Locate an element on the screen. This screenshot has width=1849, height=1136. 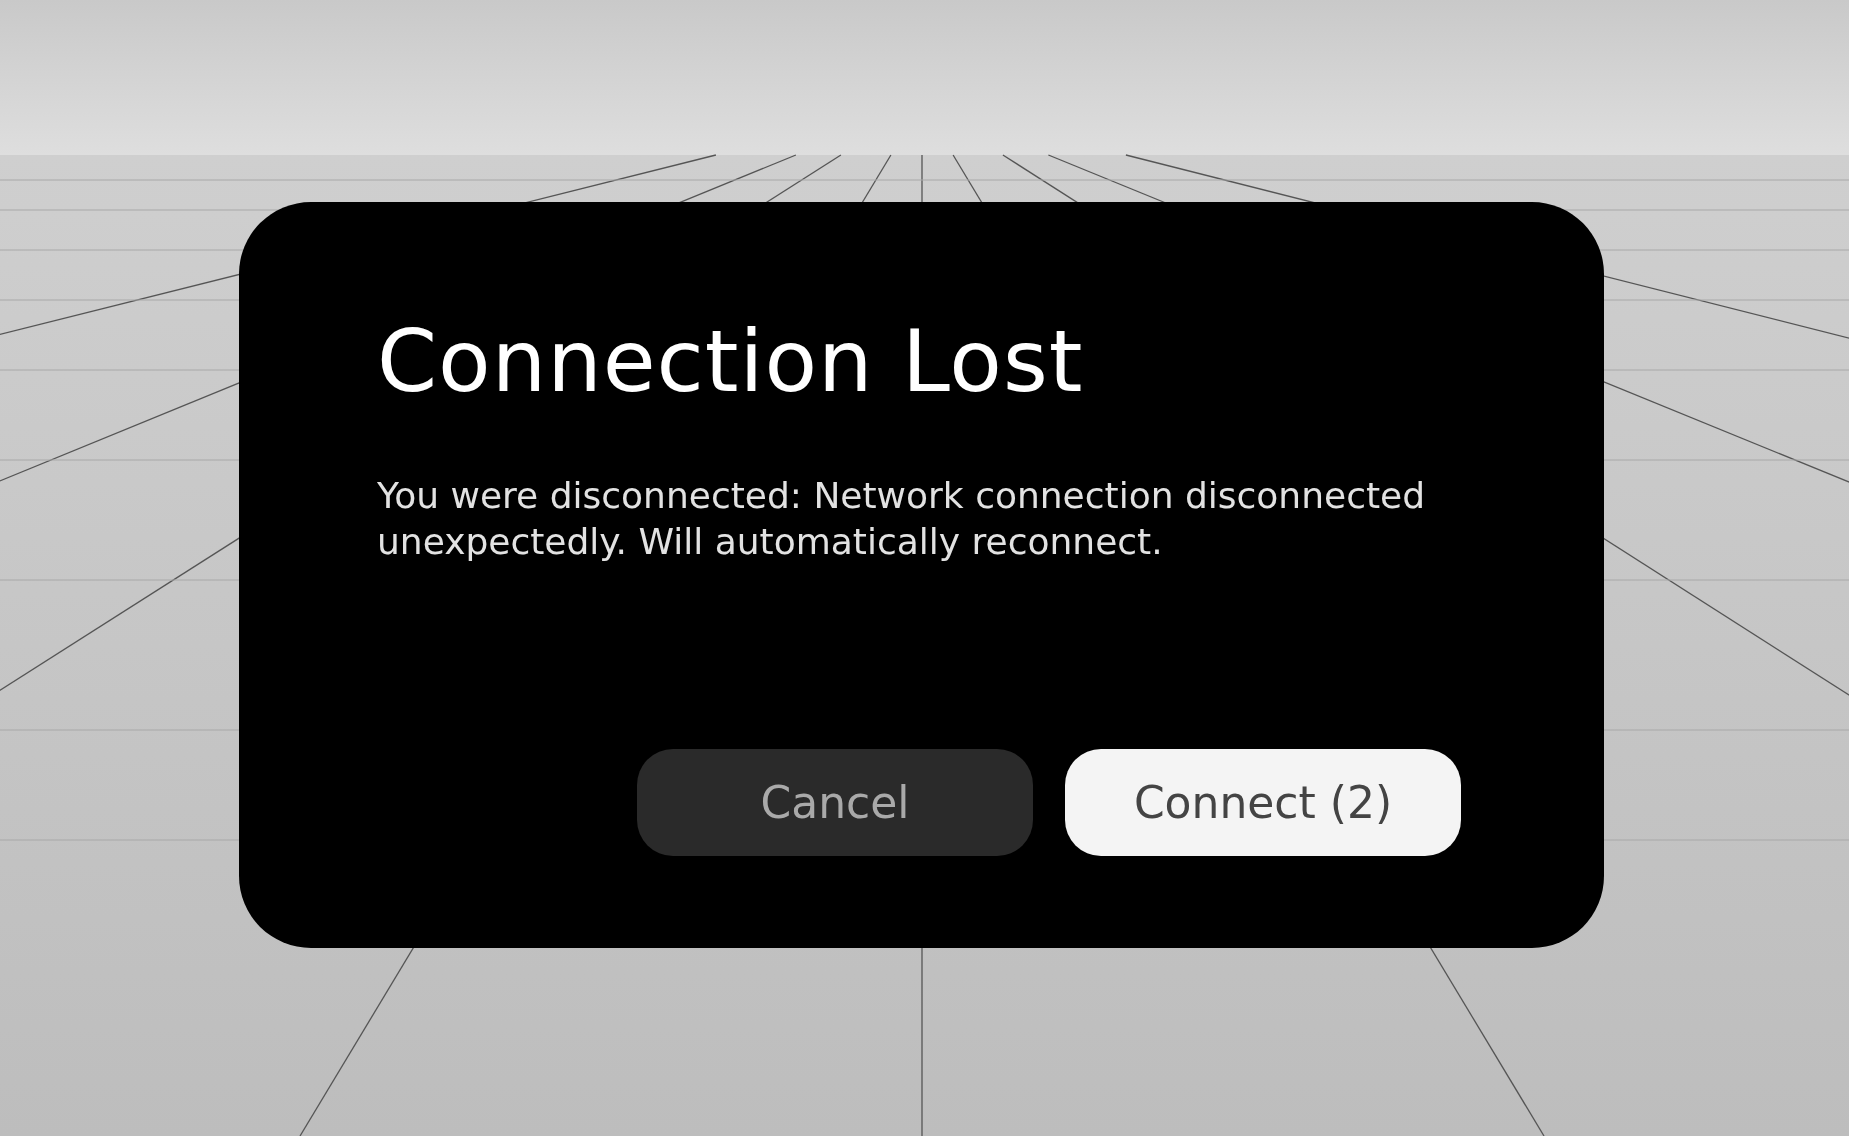
dialog-message: You were disconnected: Network connection disconnected unexpectedly. Will automatically reconnect. is located at coordinates (902, 519).